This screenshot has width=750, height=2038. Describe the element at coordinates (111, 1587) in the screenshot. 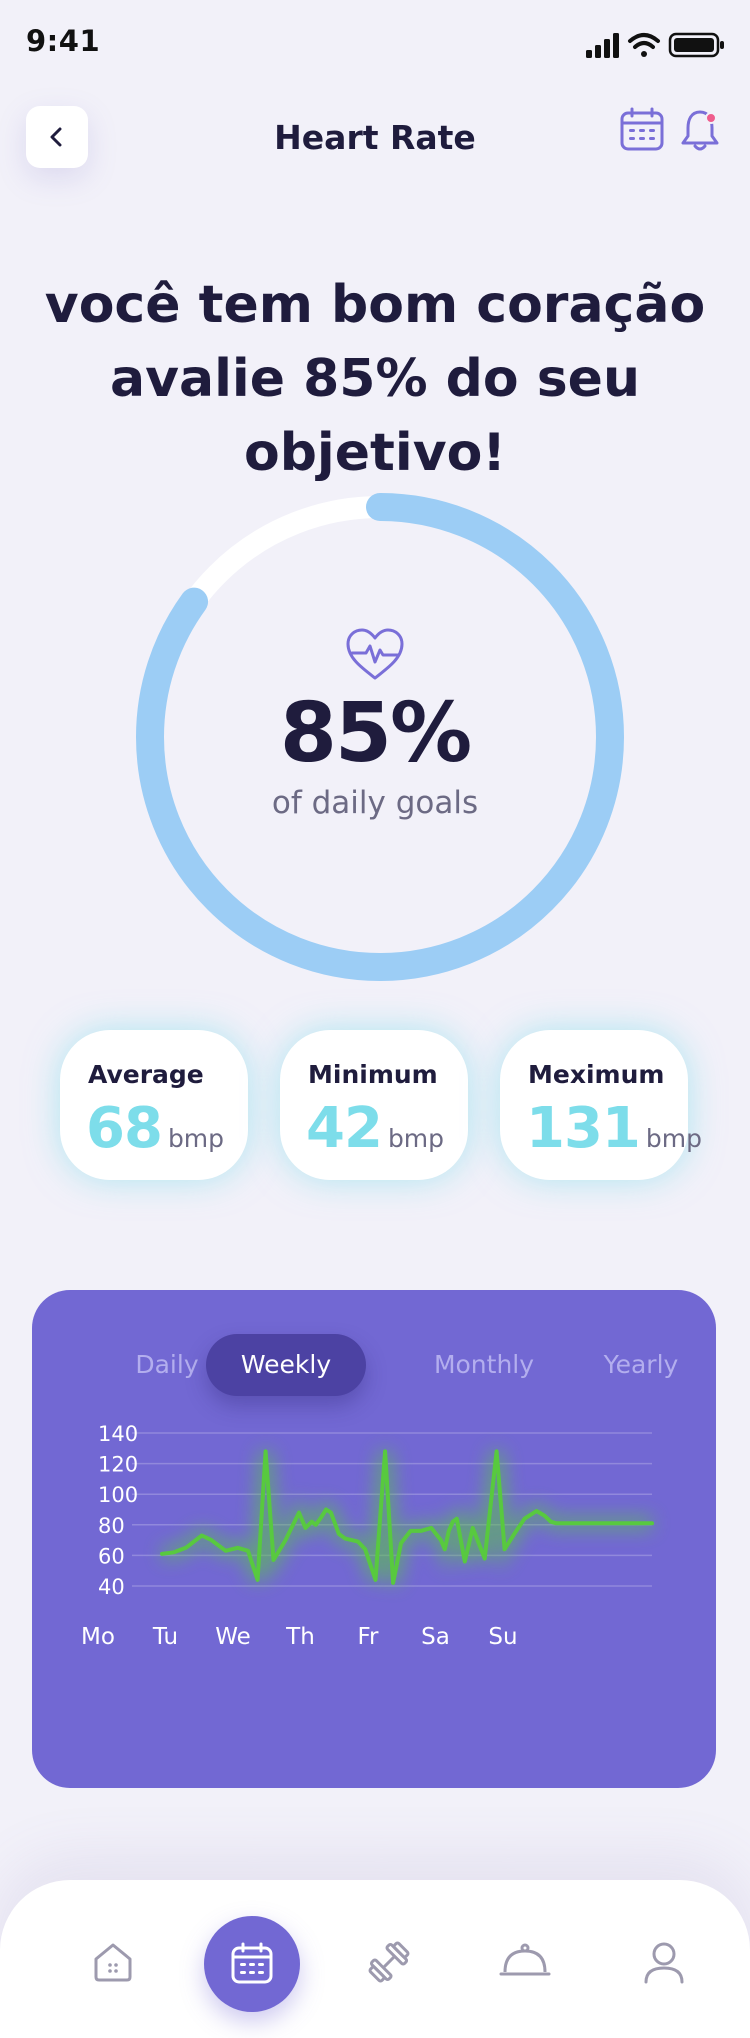

I see `y-tick-label: 40` at that location.